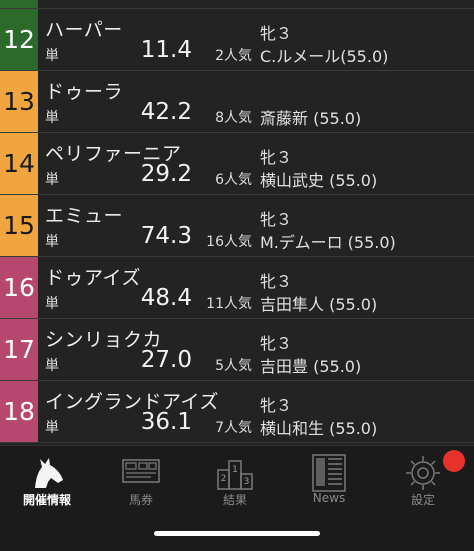 The height and width of the screenshot is (551, 474). I want to click on horse-name: エミュー, so click(84, 216).